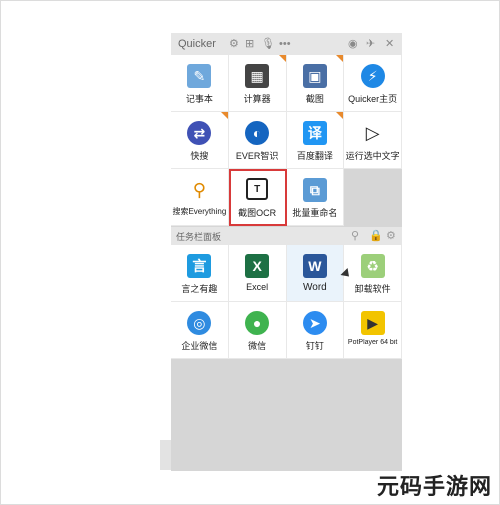 The image size is (500, 505). What do you see at coordinates (314, 266) in the screenshot?
I see `word-icon: W` at bounding box center [314, 266].